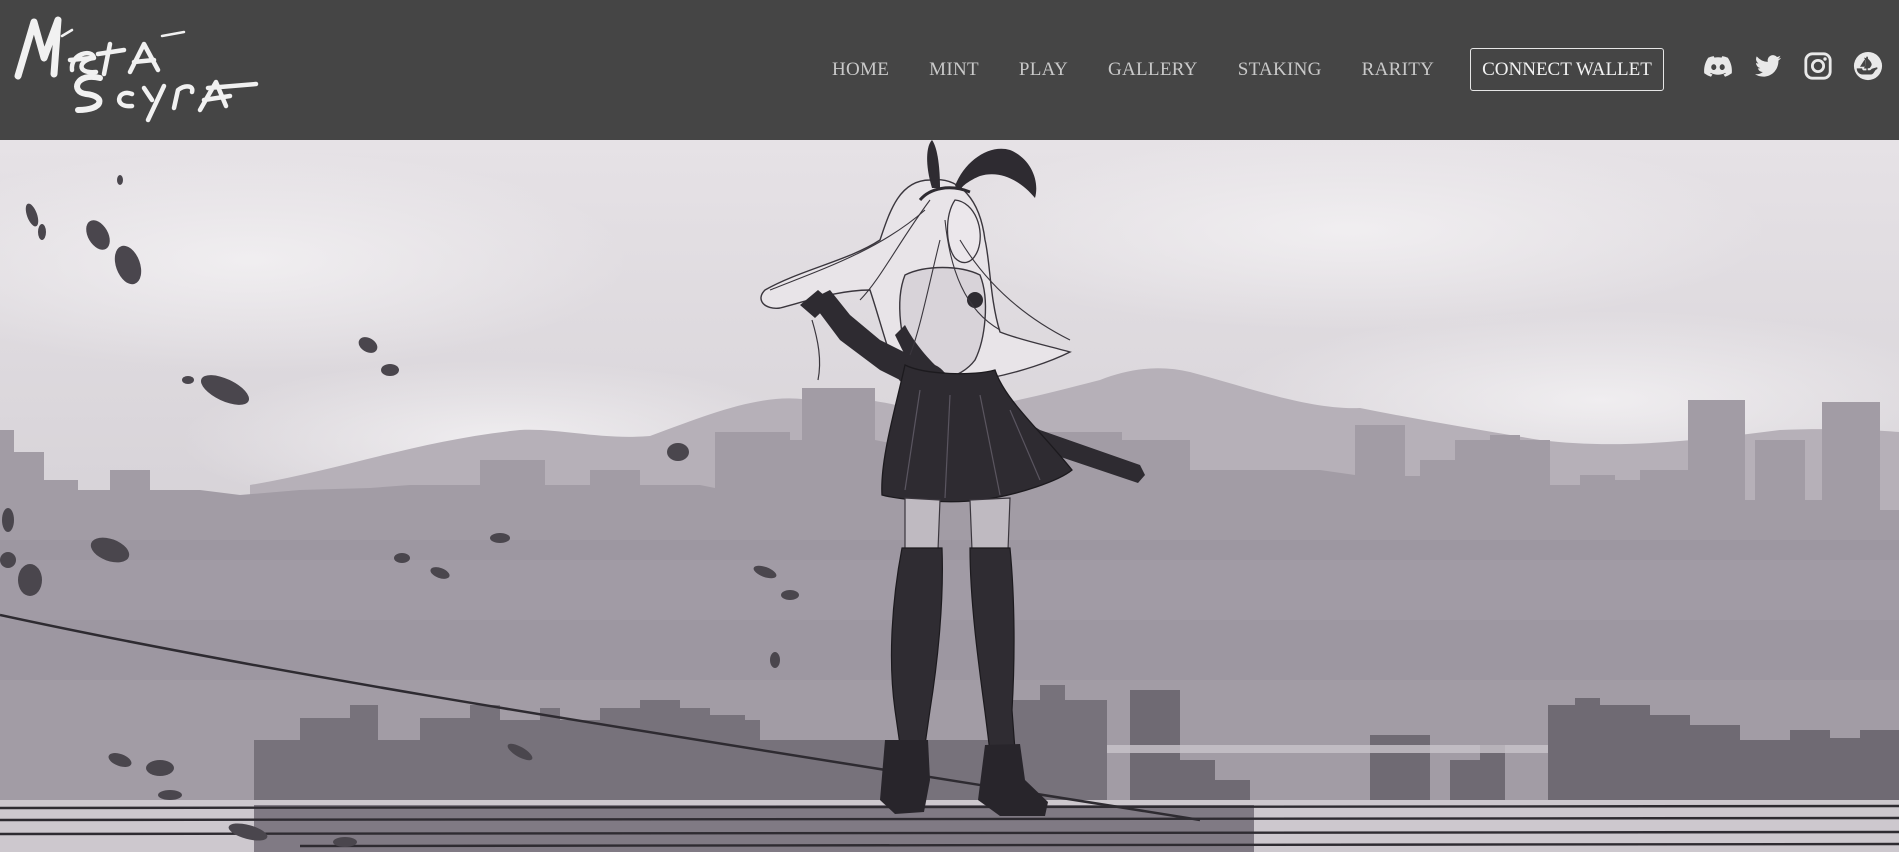  I want to click on opensea-link, so click(1868, 66).